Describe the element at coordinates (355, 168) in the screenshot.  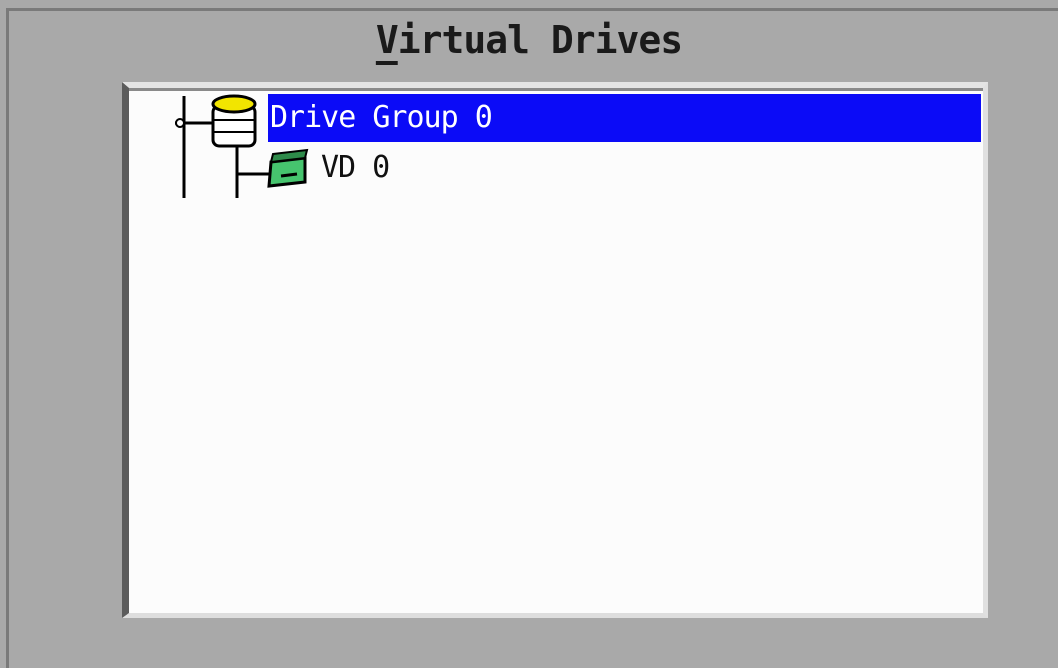
I see `tree-node-vd-0: VD 0` at that location.